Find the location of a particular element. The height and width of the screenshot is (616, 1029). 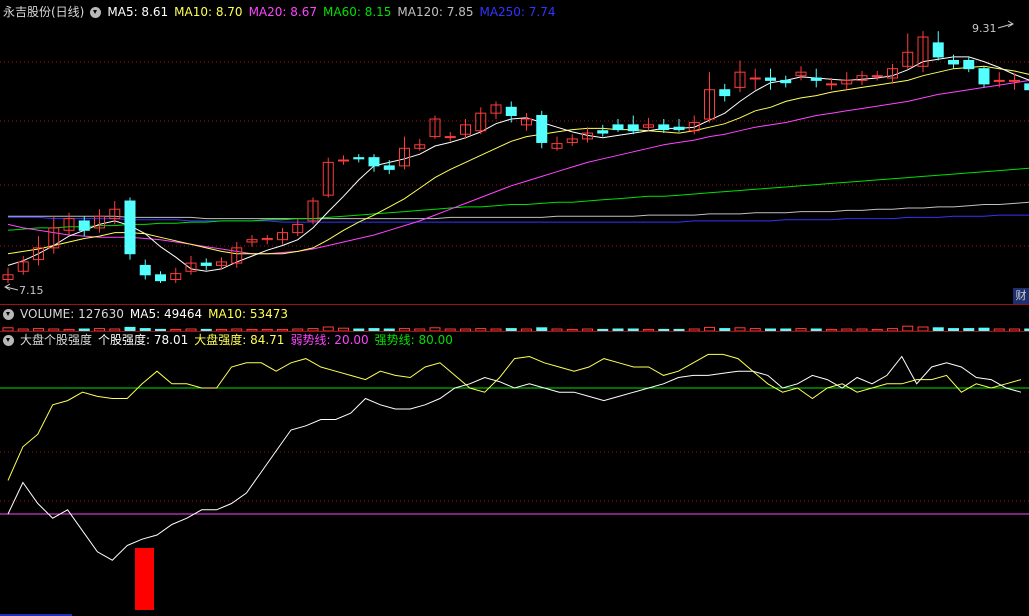

signal-bar is located at coordinates (144, 579).